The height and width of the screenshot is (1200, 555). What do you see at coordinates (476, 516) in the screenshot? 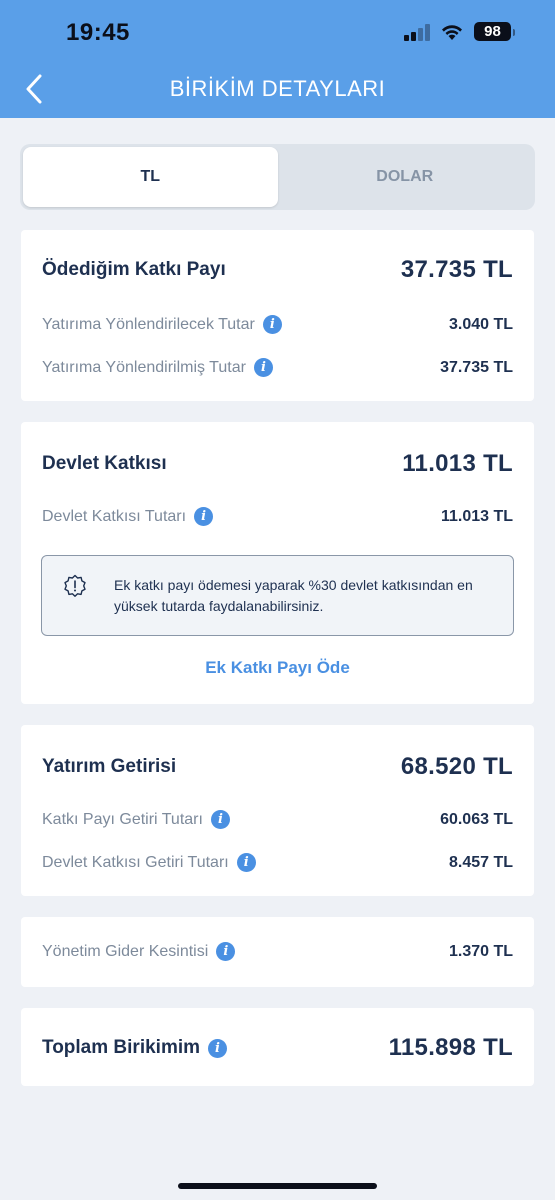
I see `state-amount-value: 11.013 TL` at bounding box center [476, 516].